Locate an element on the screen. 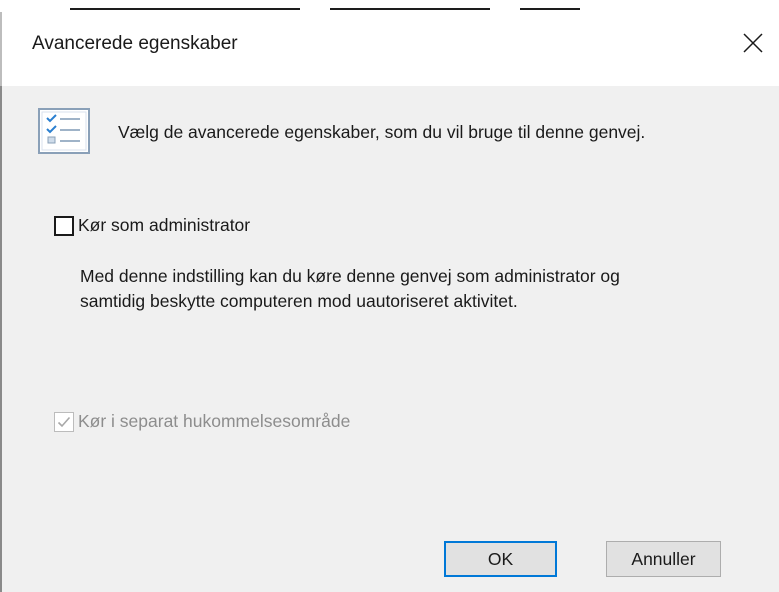 This screenshot has width=779, height=592. cancel-button: Annuller is located at coordinates (663, 559).